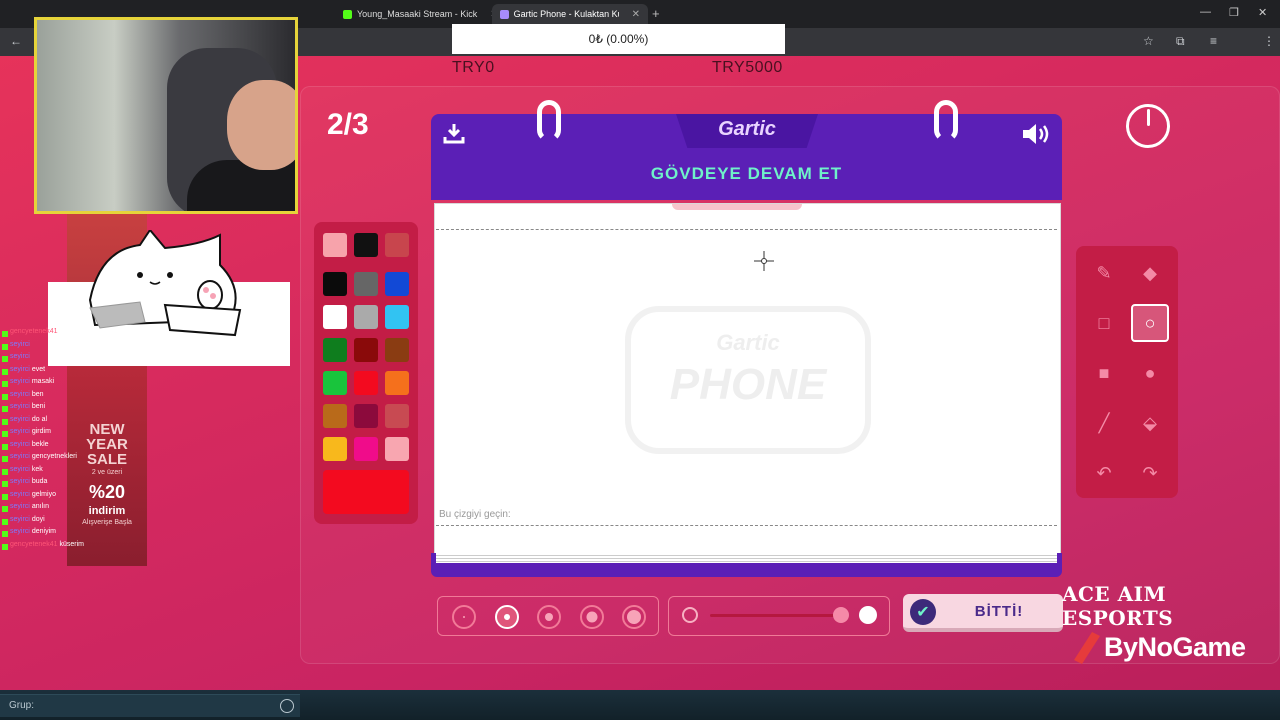  What do you see at coordinates (1150, 373) in the screenshot?
I see `ellipse-fill-icon: ●` at bounding box center [1150, 373].